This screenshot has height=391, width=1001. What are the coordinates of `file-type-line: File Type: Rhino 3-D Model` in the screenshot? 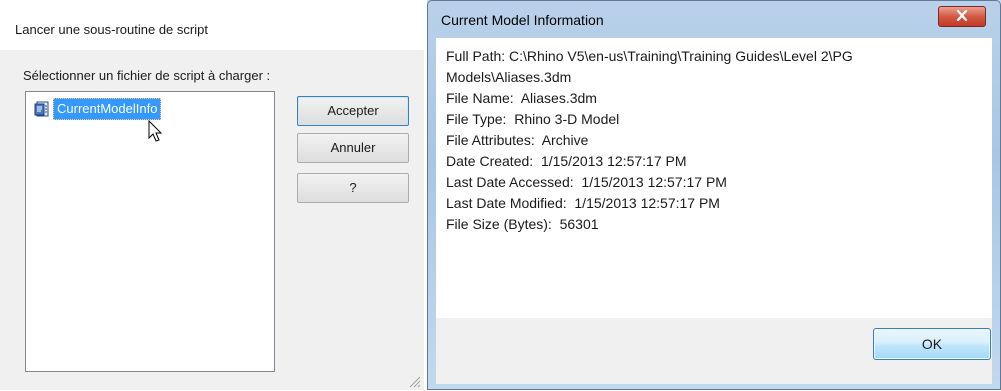 It's located at (533, 119).